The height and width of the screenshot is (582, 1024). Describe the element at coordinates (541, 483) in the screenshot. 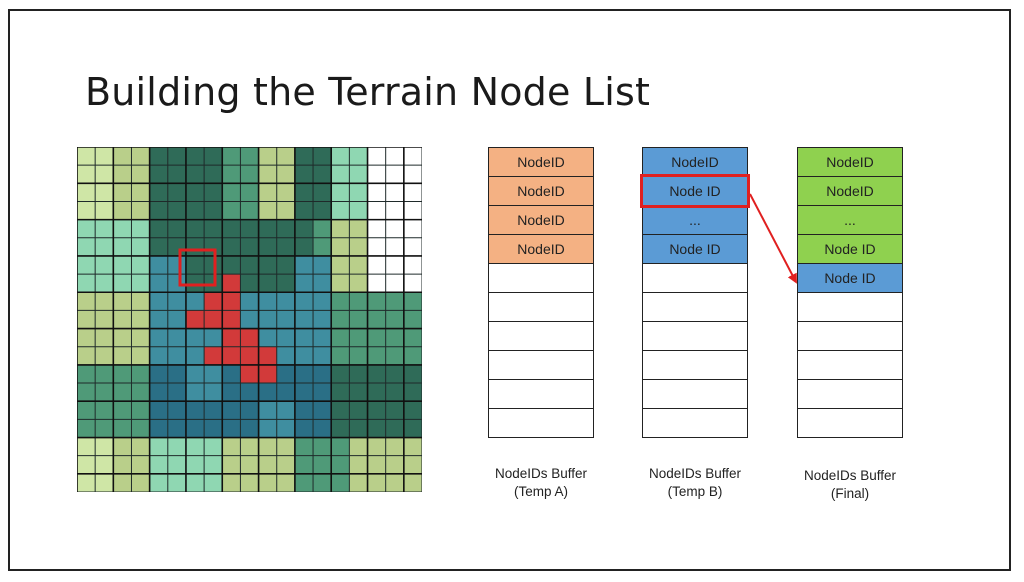

I see `buffer-caption-temp-a: NodeIDs Buffer (Temp A)` at that location.